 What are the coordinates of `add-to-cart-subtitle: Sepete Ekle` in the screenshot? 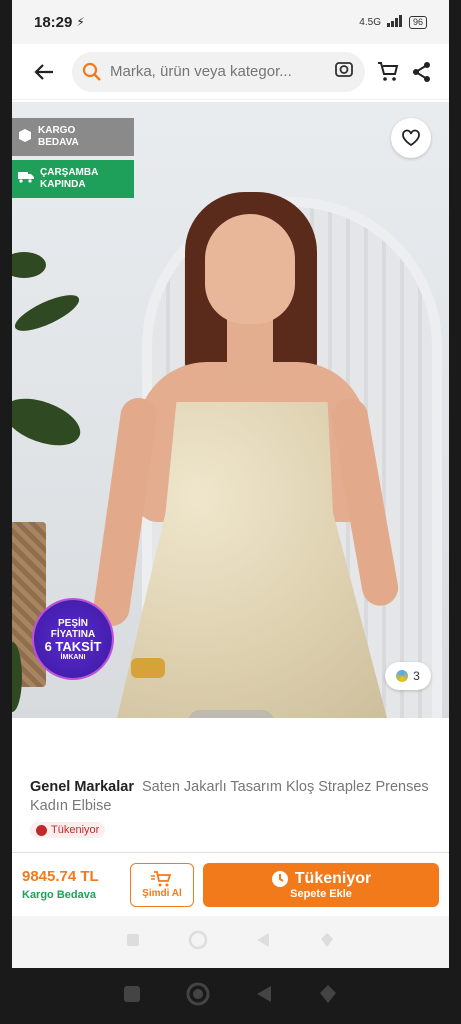 It's located at (321, 893).